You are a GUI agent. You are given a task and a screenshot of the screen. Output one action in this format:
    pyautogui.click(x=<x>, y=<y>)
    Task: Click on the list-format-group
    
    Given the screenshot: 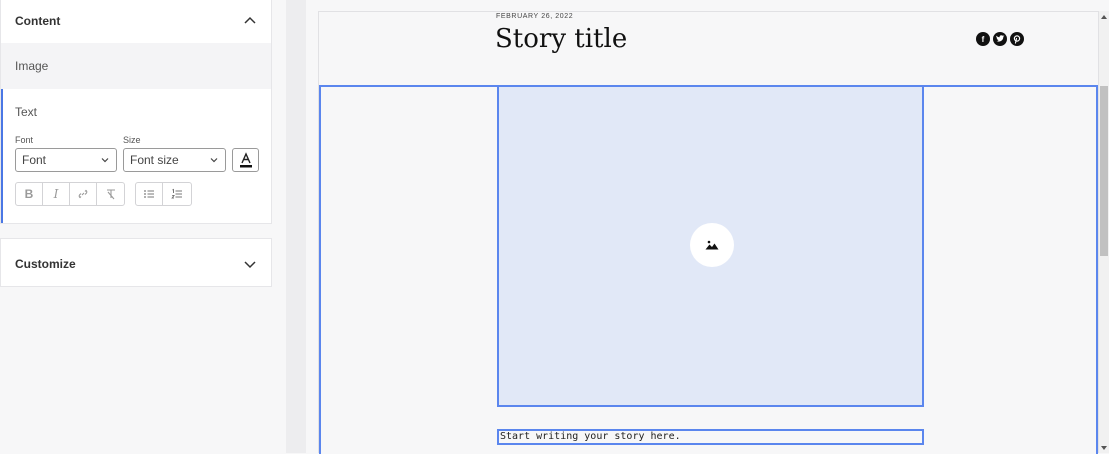 What is the action you would take?
    pyautogui.click(x=163, y=194)
    